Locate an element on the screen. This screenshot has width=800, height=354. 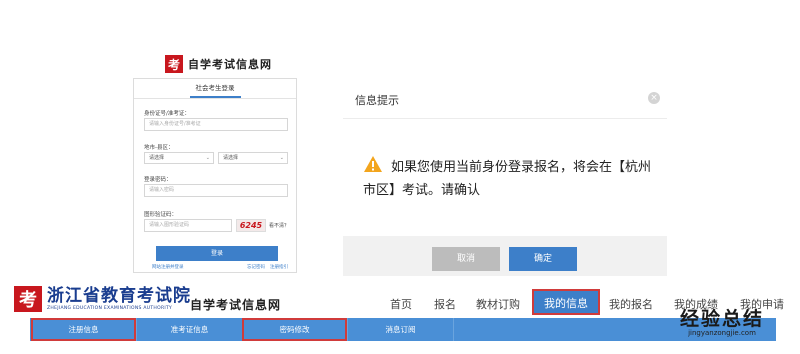
nav-my-registration: 我的报名 is located at coordinates (631, 304).